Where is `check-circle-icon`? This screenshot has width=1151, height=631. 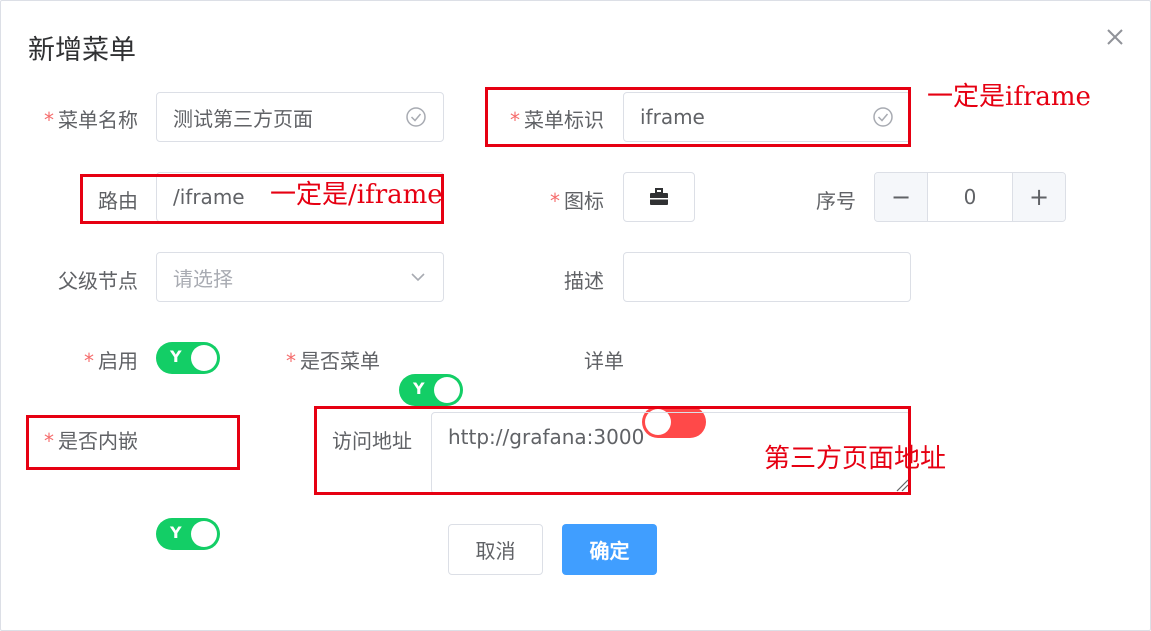
check-circle-icon is located at coordinates (416, 117).